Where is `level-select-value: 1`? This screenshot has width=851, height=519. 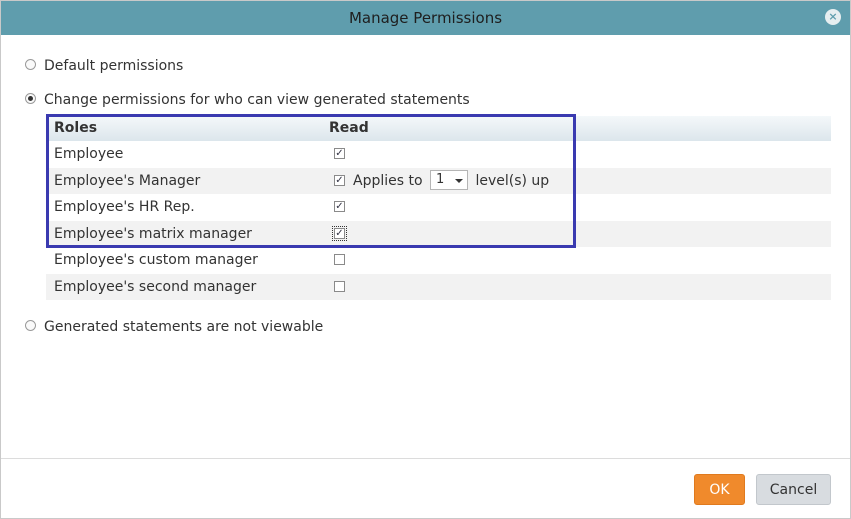
level-select-value: 1 is located at coordinates (440, 179).